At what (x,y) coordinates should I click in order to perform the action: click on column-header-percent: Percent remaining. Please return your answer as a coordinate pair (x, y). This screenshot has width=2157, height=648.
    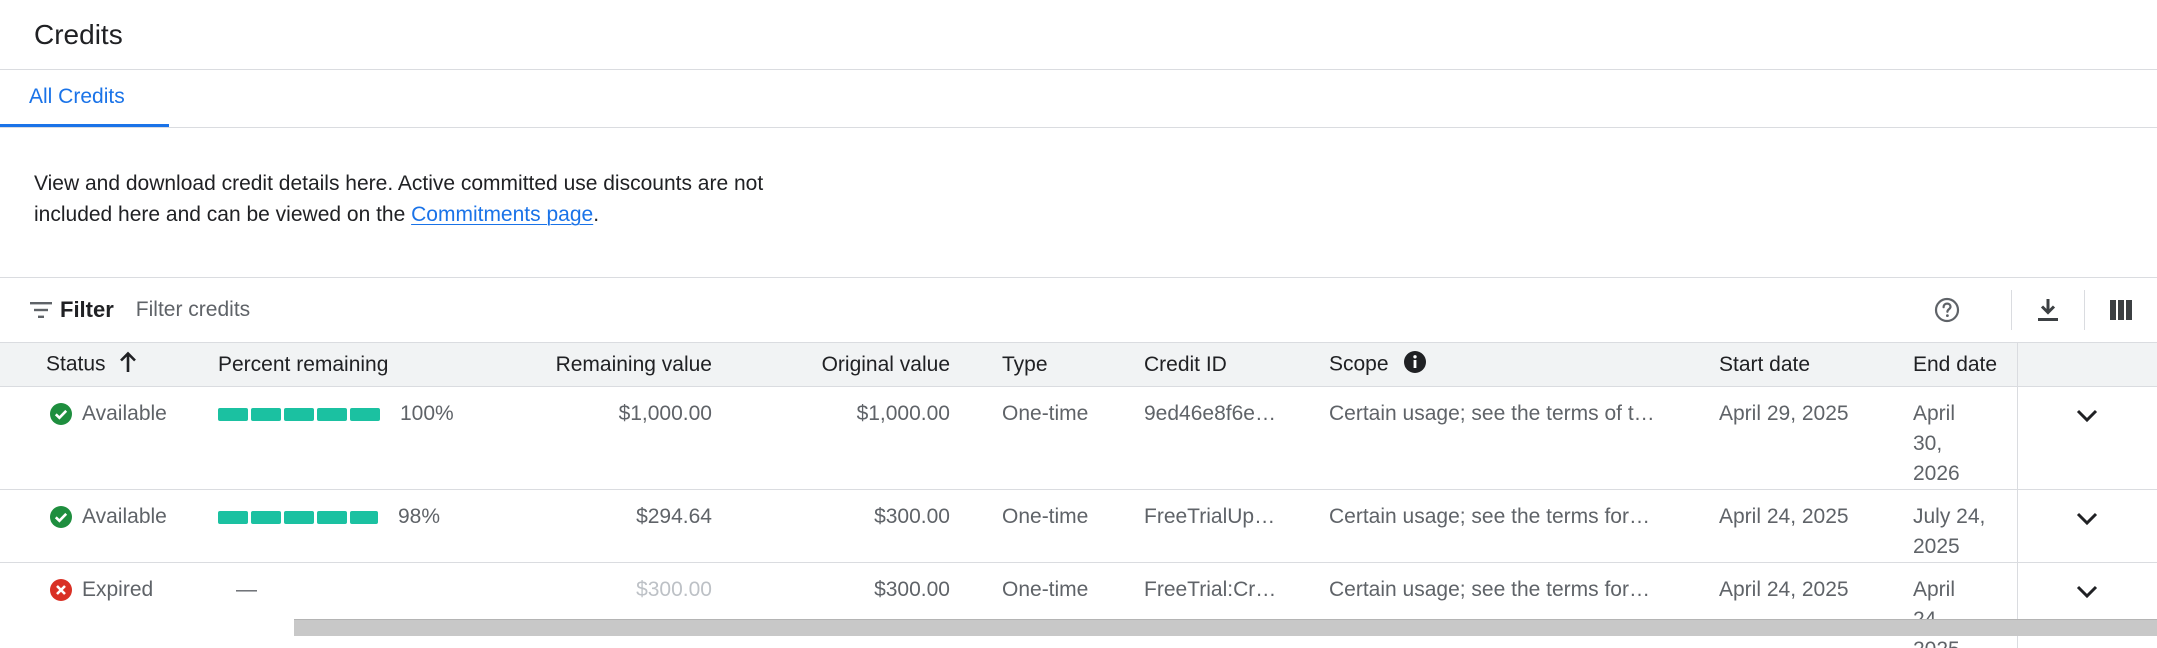
    Looking at the image, I should click on (355, 364).